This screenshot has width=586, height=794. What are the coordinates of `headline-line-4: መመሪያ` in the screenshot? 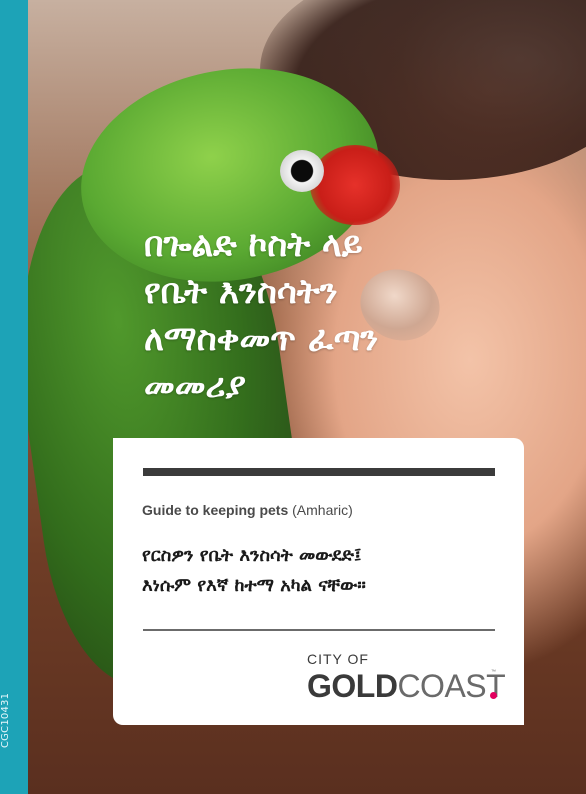 It's located at (195, 386).